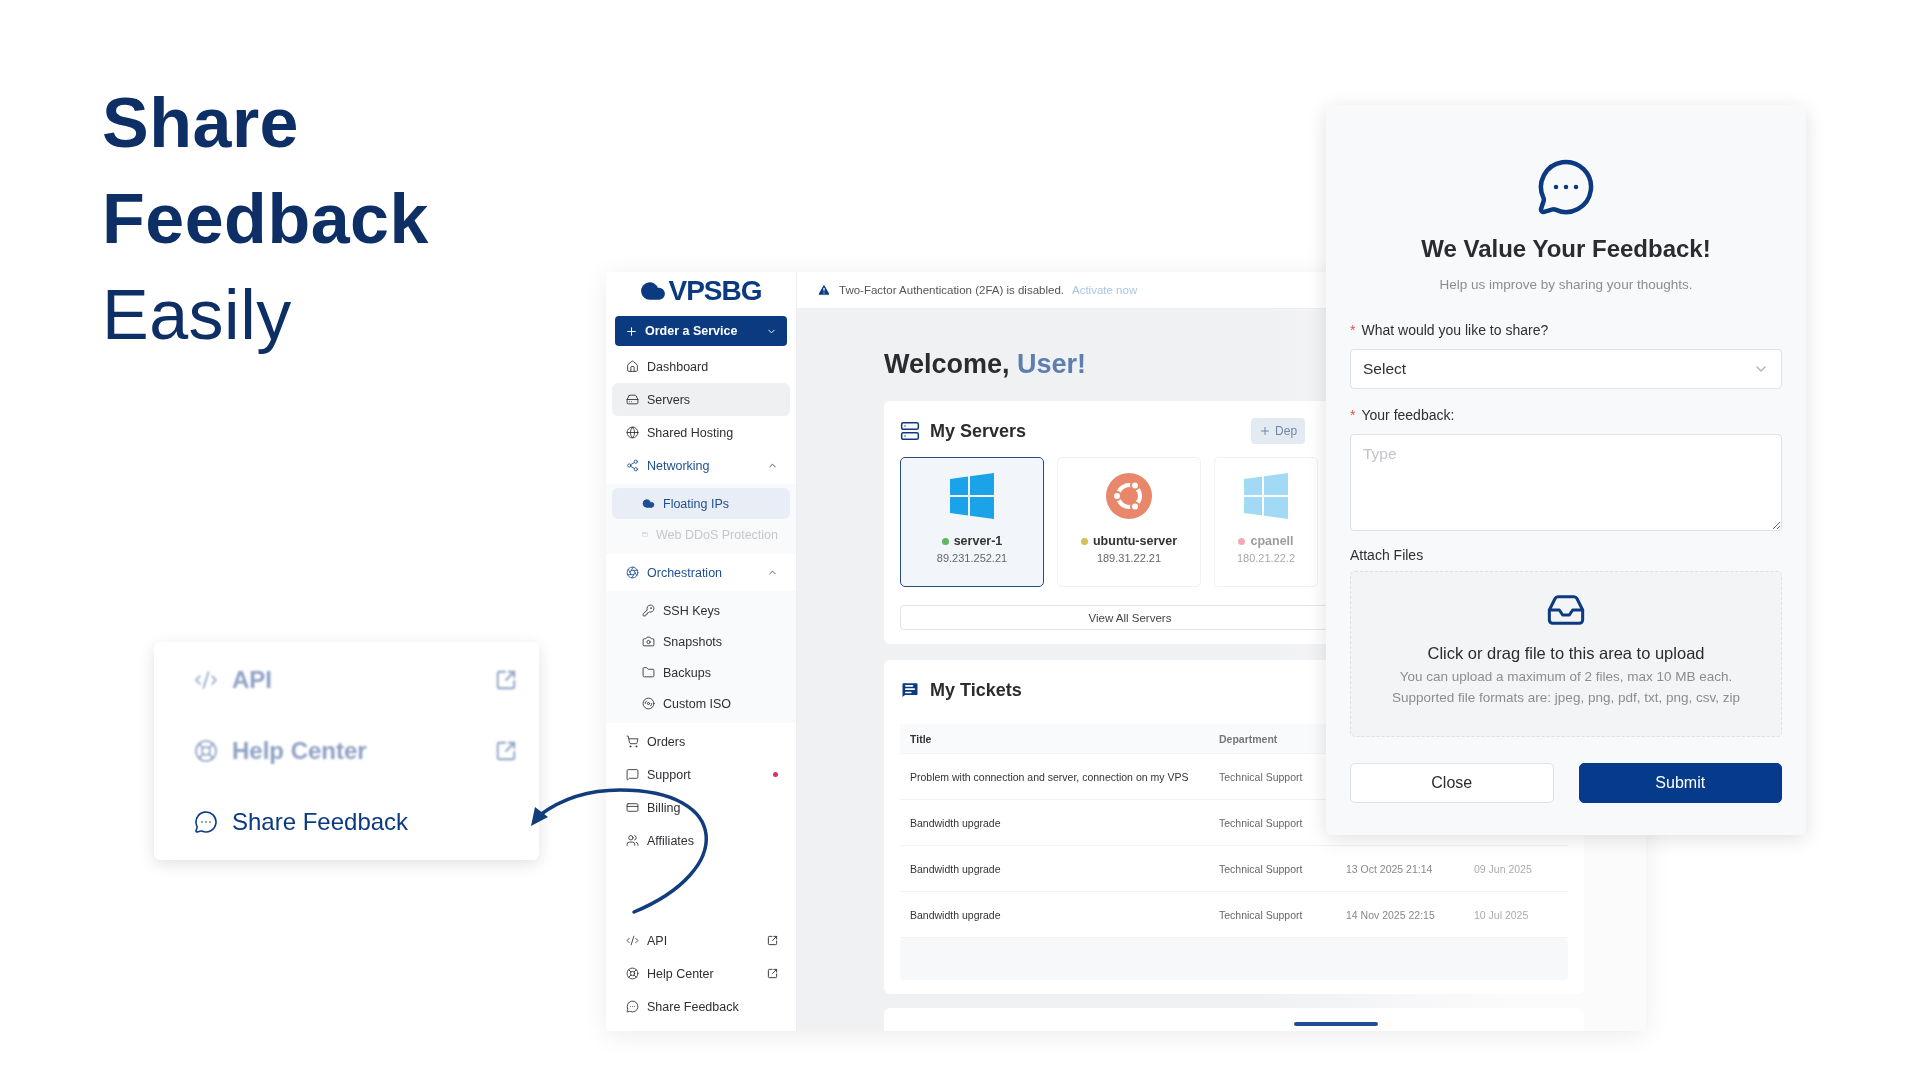 Image resolution: width=1920 pixels, height=1080 pixels. I want to click on upload-area: Click or drag file to this area to upload You can upload a maximum of 2 files, max 10 MB each. Supported file formats are: jpeg, png, pdf, txt, png, csv, zip, so click(1566, 654).